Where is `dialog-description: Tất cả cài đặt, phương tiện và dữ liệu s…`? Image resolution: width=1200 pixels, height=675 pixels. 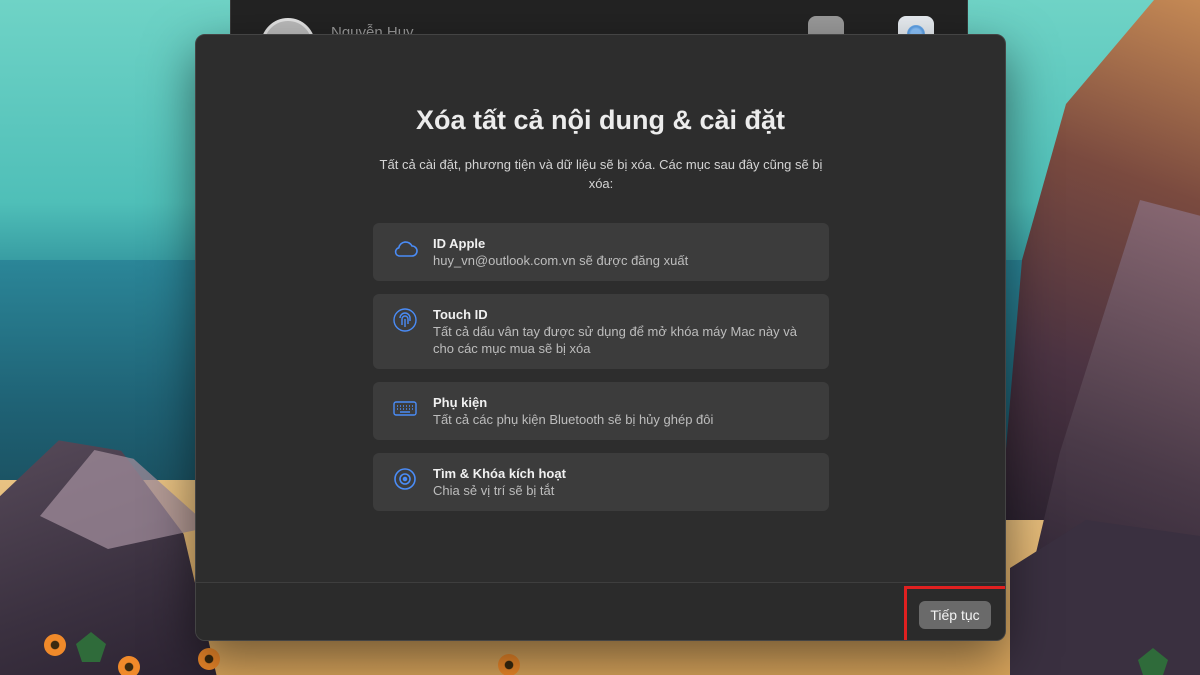
dialog-description: Tất cả cài đặt, phương tiện và dữ liệu s… is located at coordinates (601, 174).